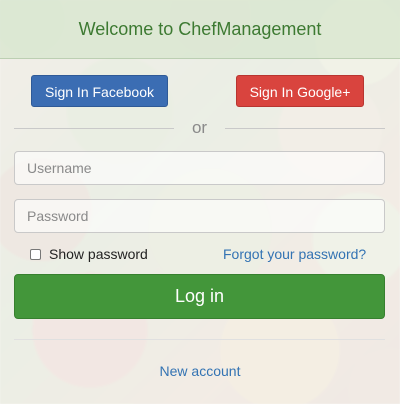  I want to click on password-input, so click(199, 216).